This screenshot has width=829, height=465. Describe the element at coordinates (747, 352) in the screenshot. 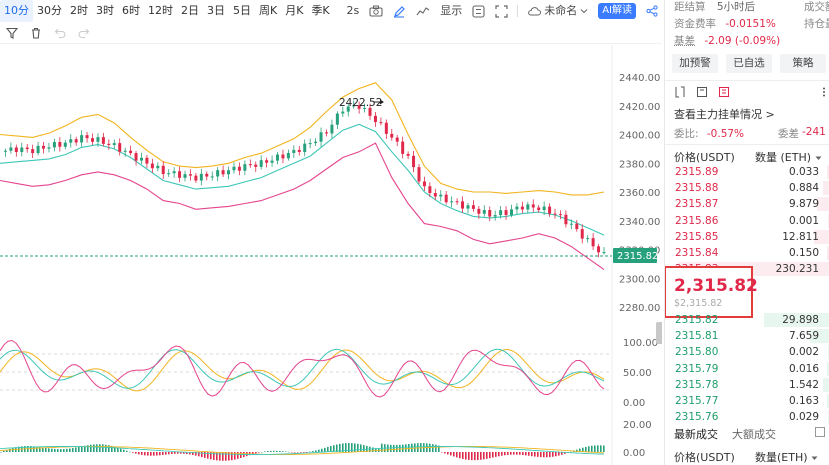

I see `bid-row: 2315.80 0.002` at that location.